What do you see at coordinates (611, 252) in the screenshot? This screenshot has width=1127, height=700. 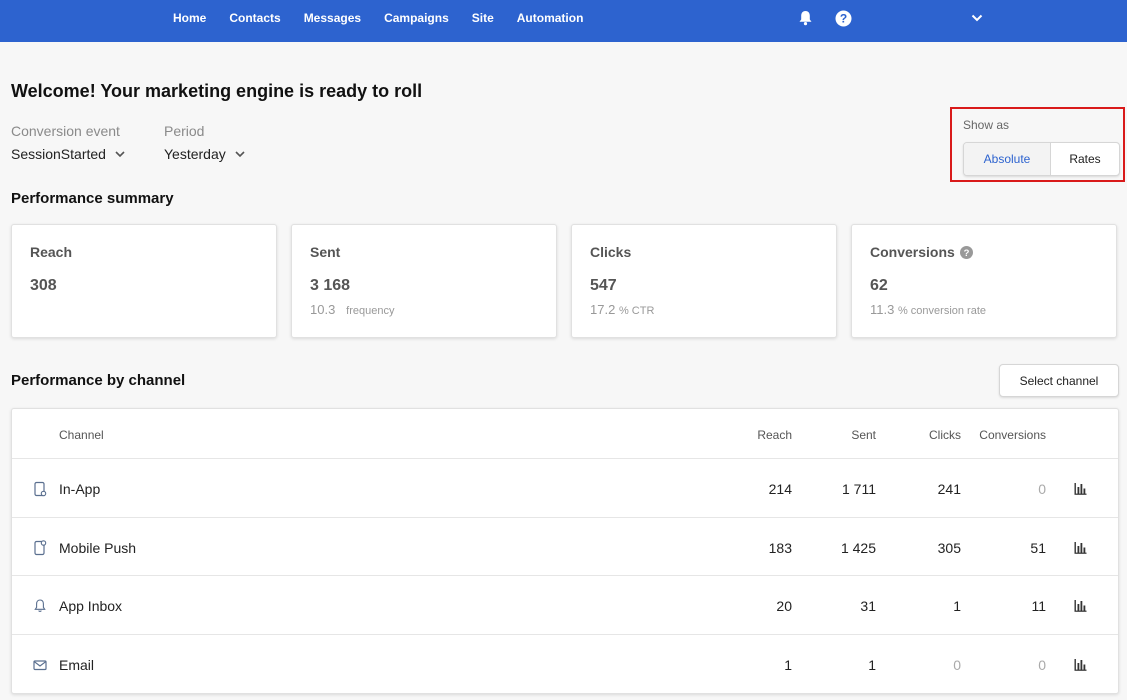 I see `card-title: Clicks` at bounding box center [611, 252].